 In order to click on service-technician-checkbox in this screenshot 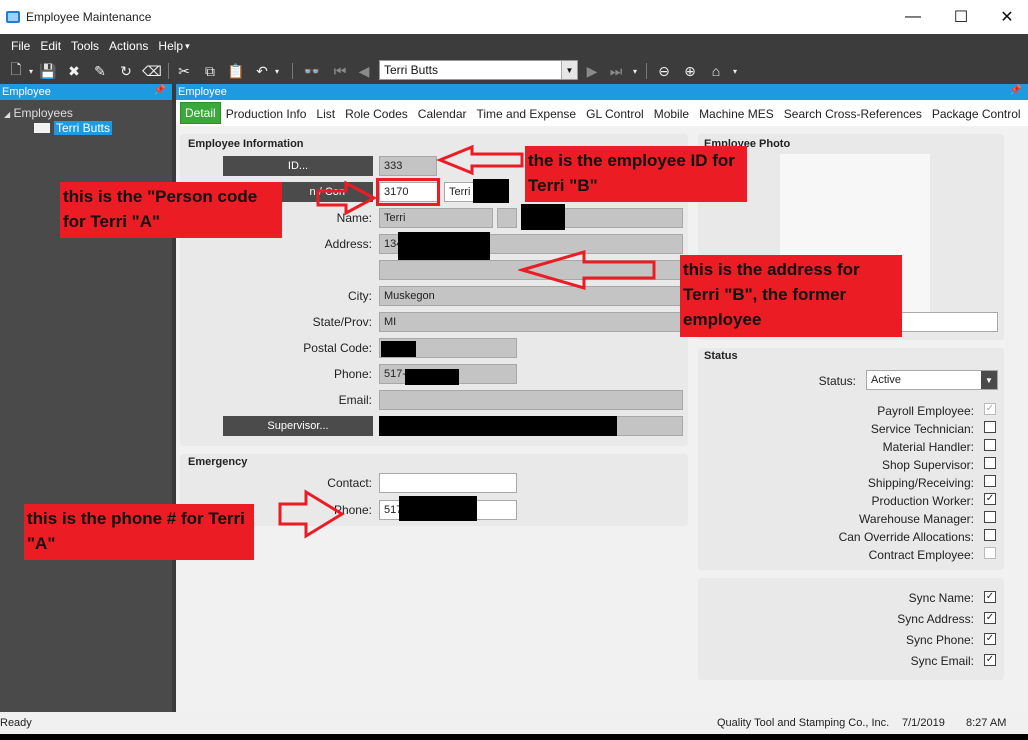, I will do `click(990, 427)`.